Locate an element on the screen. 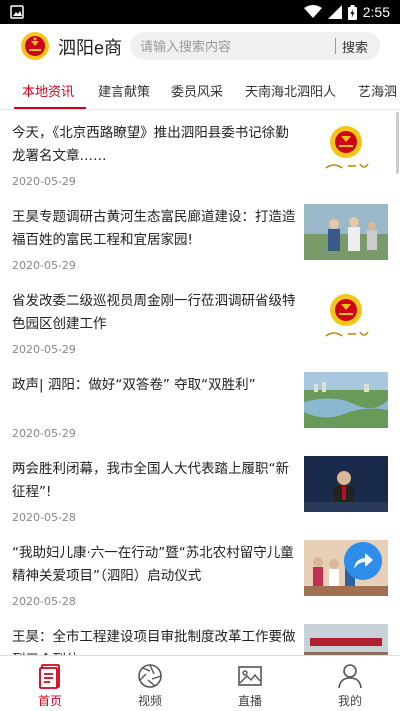 This screenshot has width=400, height=711. meeting-hall-photo is located at coordinates (346, 639).